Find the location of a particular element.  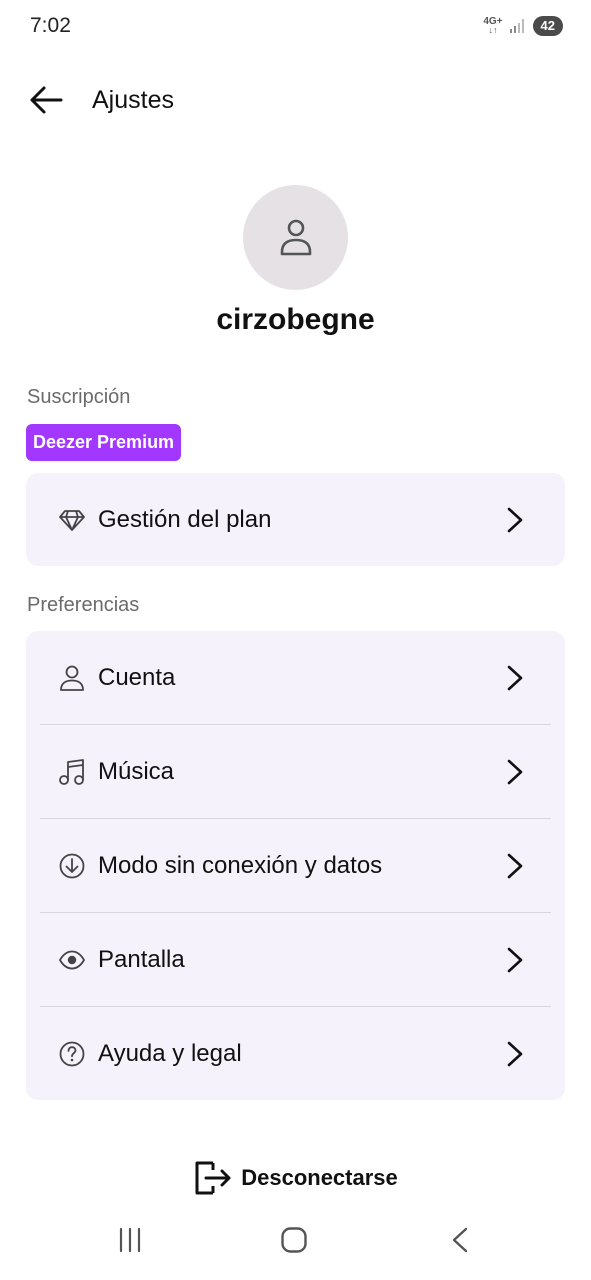

status-bar: 7:02 4G+ ↓↑ 42 is located at coordinates (295, 27).